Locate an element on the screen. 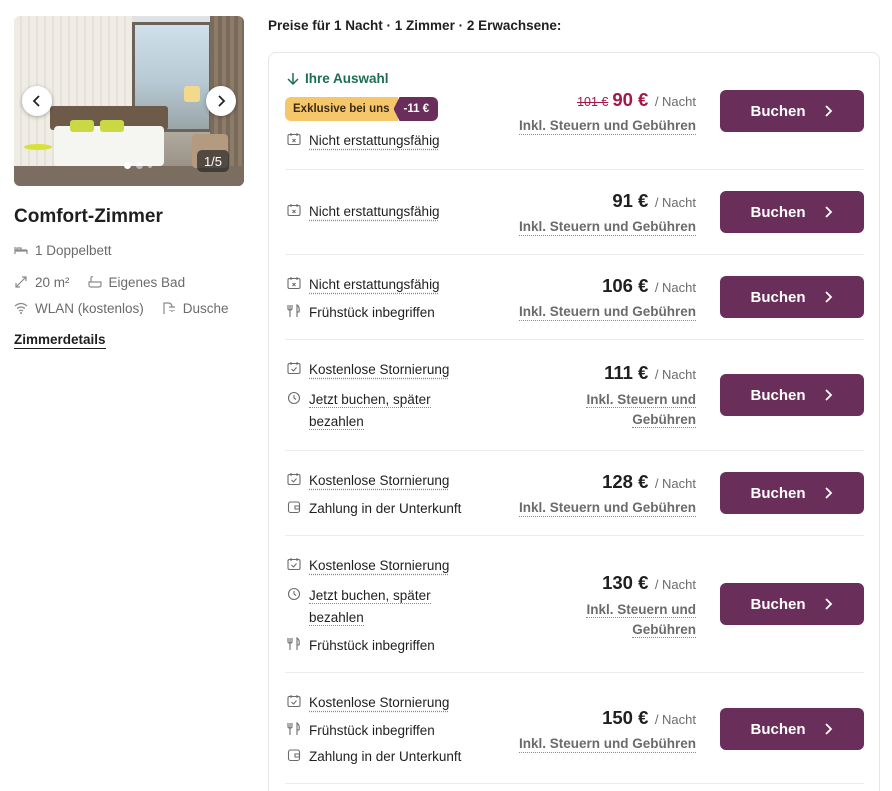 The image size is (892, 791). bathtub-icon is located at coordinates (95, 282).